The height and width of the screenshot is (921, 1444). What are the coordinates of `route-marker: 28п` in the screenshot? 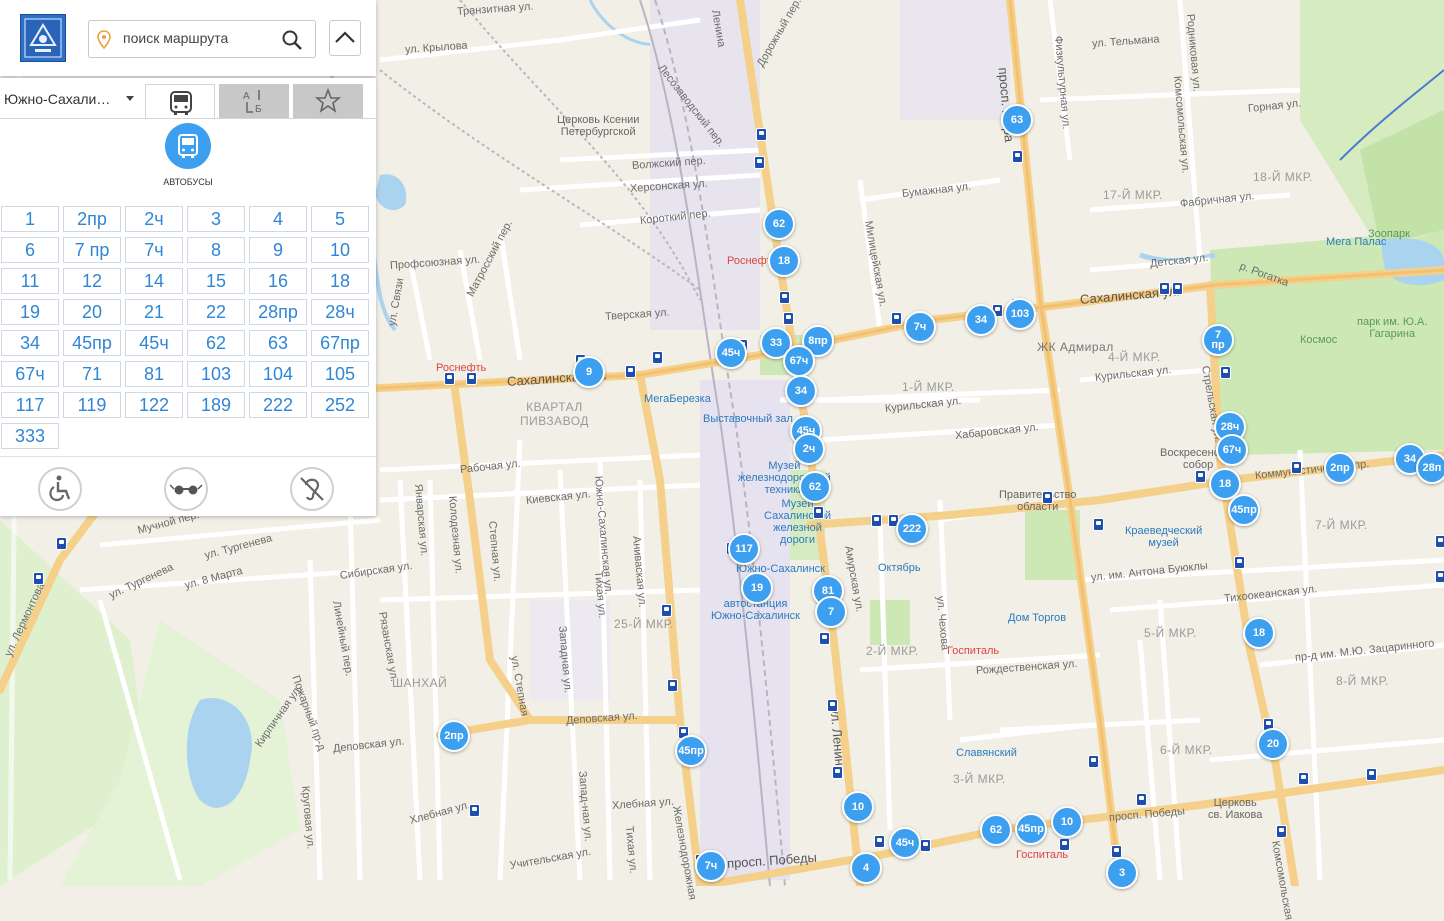 It's located at (1430, 468).